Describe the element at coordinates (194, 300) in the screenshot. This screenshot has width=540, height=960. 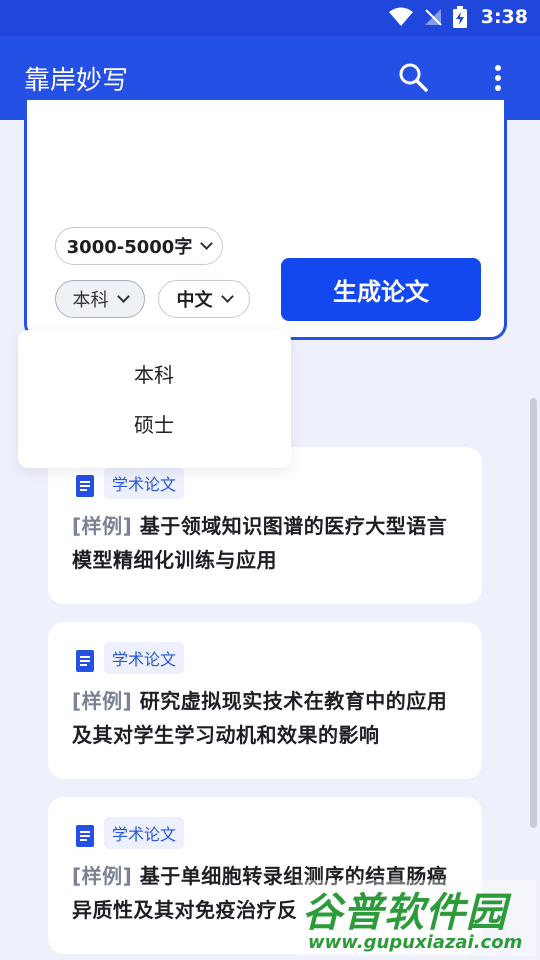
I see `language-value: 中文` at that location.